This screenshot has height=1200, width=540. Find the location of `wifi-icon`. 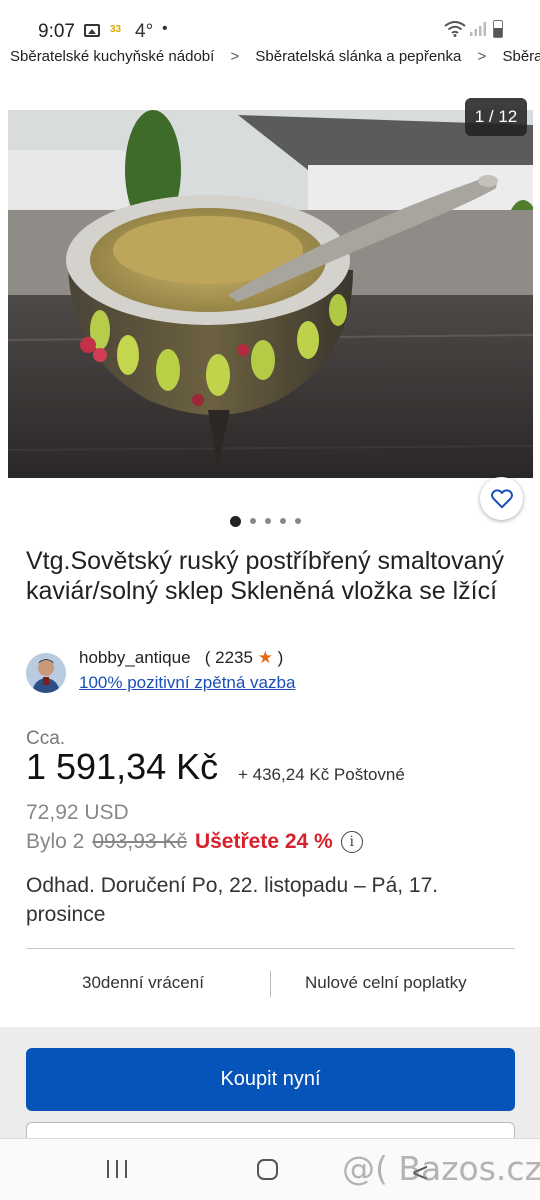

wifi-icon is located at coordinates (455, 29).